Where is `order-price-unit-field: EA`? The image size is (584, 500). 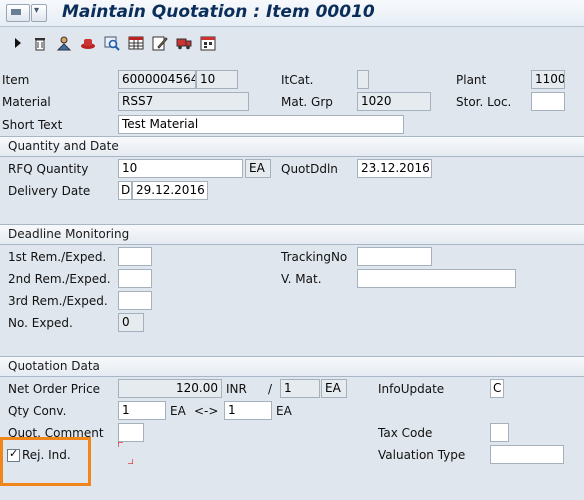
order-price-unit-field: EA is located at coordinates (334, 388).